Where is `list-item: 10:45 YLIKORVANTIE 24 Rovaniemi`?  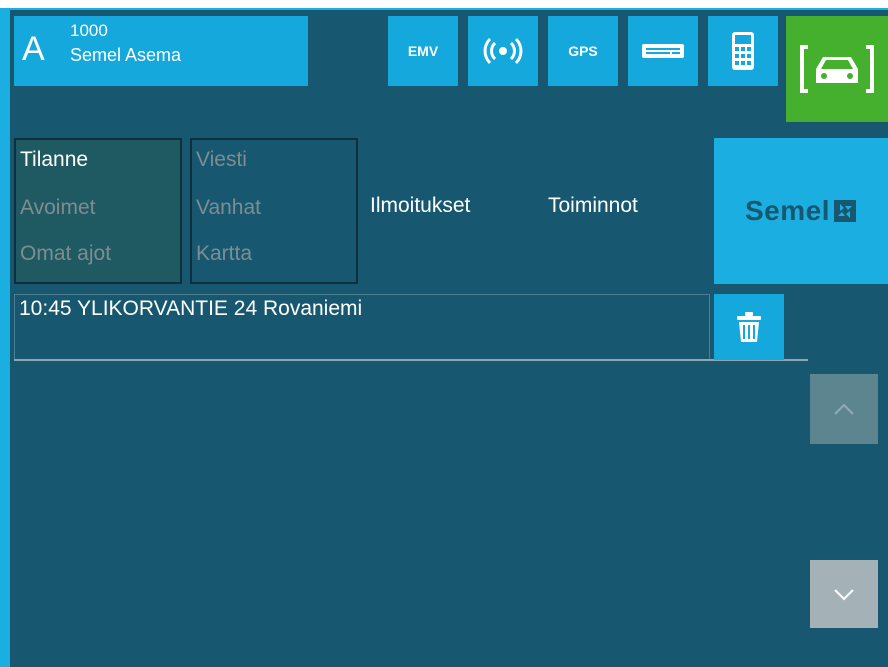
list-item: 10:45 YLIKORVANTIE 24 Rovaniemi is located at coordinates (362, 327).